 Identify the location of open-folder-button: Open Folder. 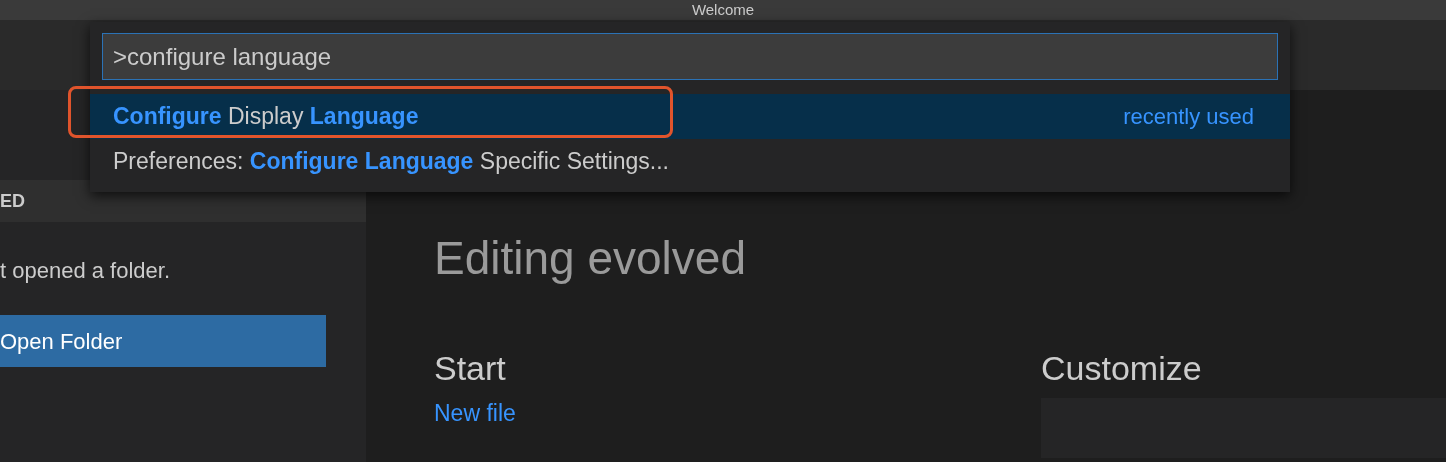
(163, 341).